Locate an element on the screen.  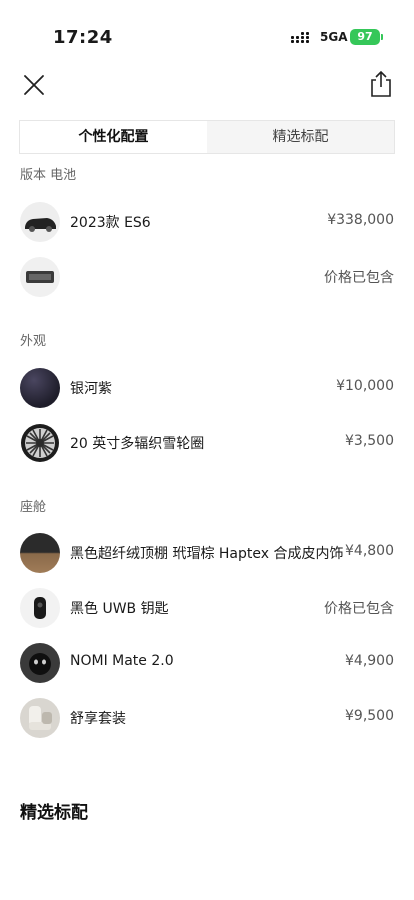
config-tabs: 个性化配置 精选标配 is located at coordinates (207, 137).